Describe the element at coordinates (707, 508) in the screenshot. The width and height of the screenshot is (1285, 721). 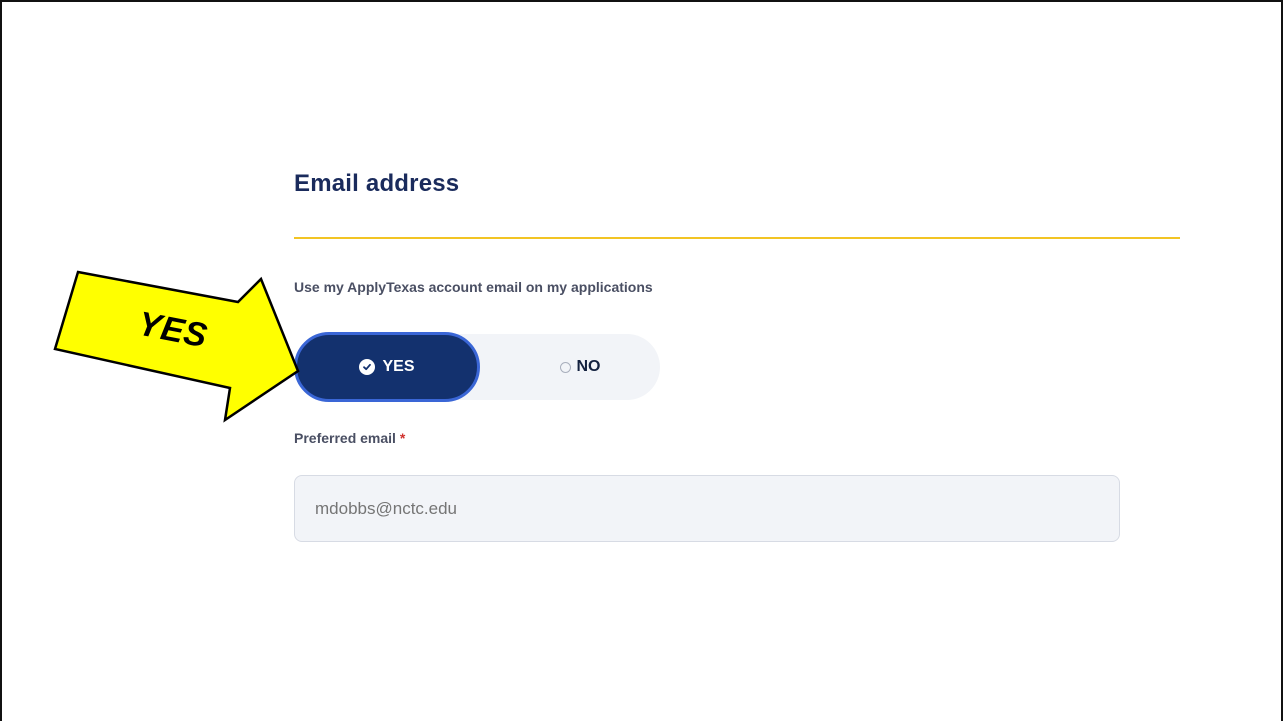
I see `preferred-email-input` at that location.